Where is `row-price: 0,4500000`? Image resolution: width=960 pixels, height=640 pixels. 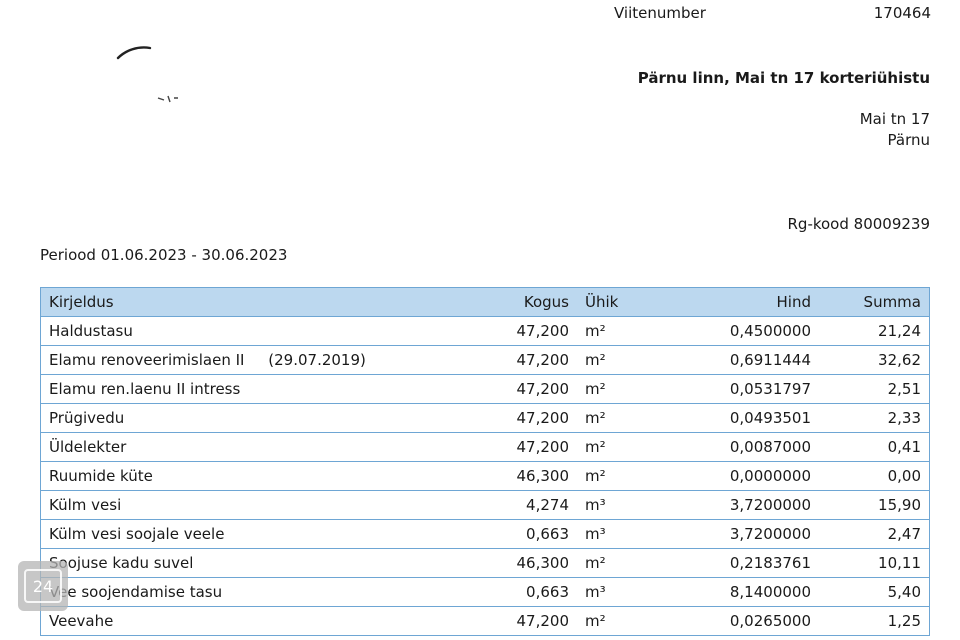
row-price: 0,4500000 is located at coordinates (746, 331).